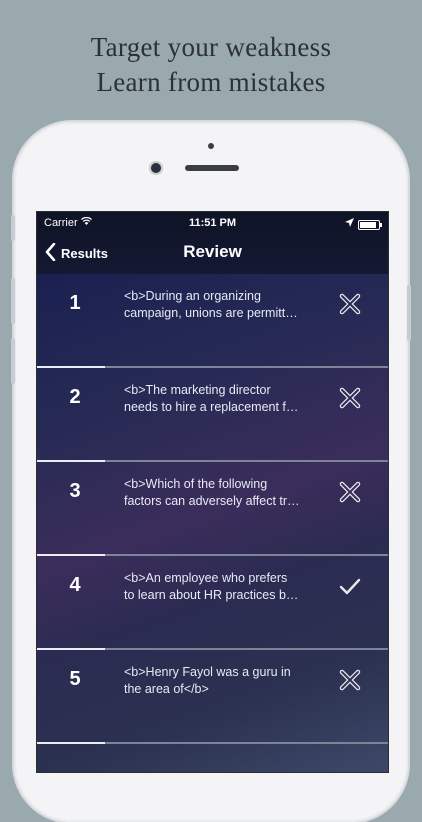 Image resolution: width=422 pixels, height=822 pixels. What do you see at coordinates (75, 491) in the screenshot?
I see `question-number: 3` at bounding box center [75, 491].